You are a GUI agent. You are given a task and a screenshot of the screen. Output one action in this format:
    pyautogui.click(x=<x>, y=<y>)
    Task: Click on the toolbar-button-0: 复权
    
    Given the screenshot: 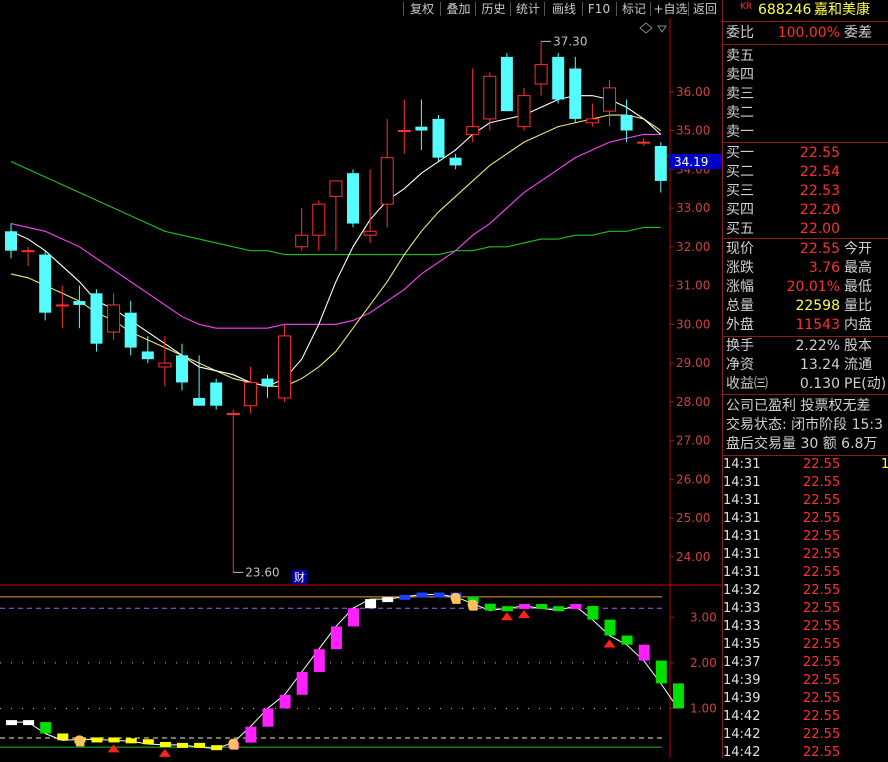 What is the action you would take?
    pyautogui.click(x=422, y=9)
    